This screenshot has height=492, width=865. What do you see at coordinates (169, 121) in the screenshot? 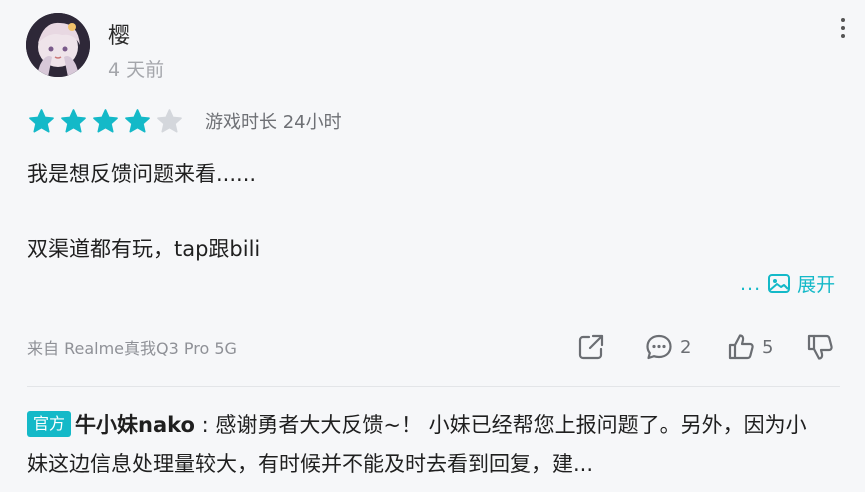
I see `star-empty-icon` at bounding box center [169, 121].